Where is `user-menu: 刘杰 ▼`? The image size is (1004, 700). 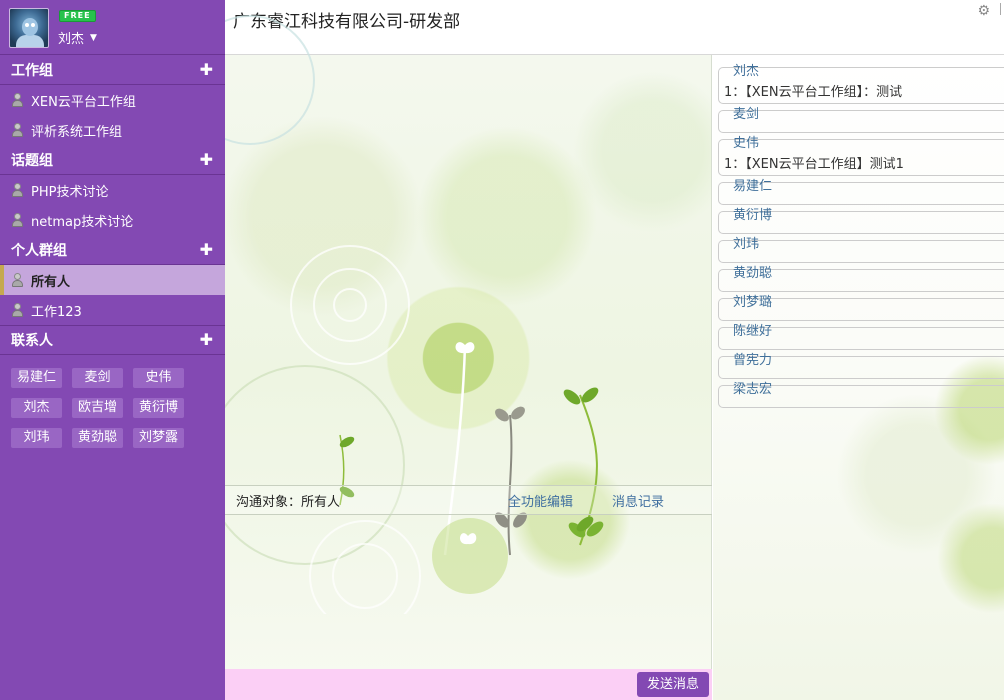
user-menu: 刘杰 ▼ is located at coordinates (77, 37).